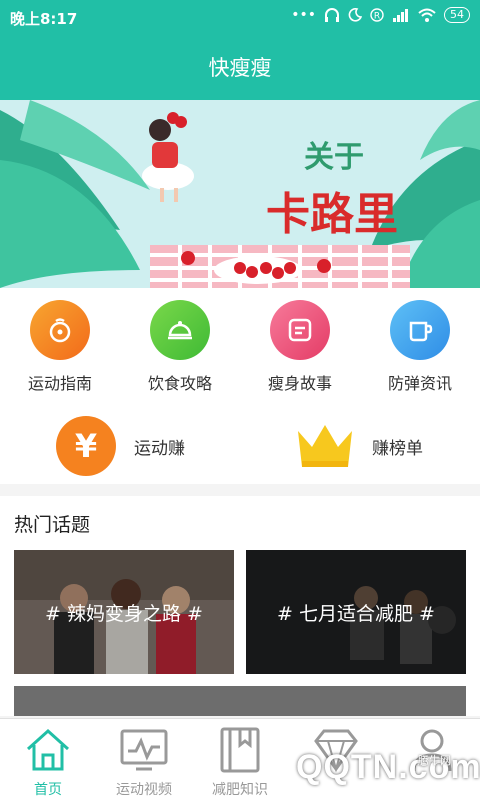 The height and width of the screenshot is (801, 480). I want to click on page-title: 快瘦瘦, so click(240, 68).